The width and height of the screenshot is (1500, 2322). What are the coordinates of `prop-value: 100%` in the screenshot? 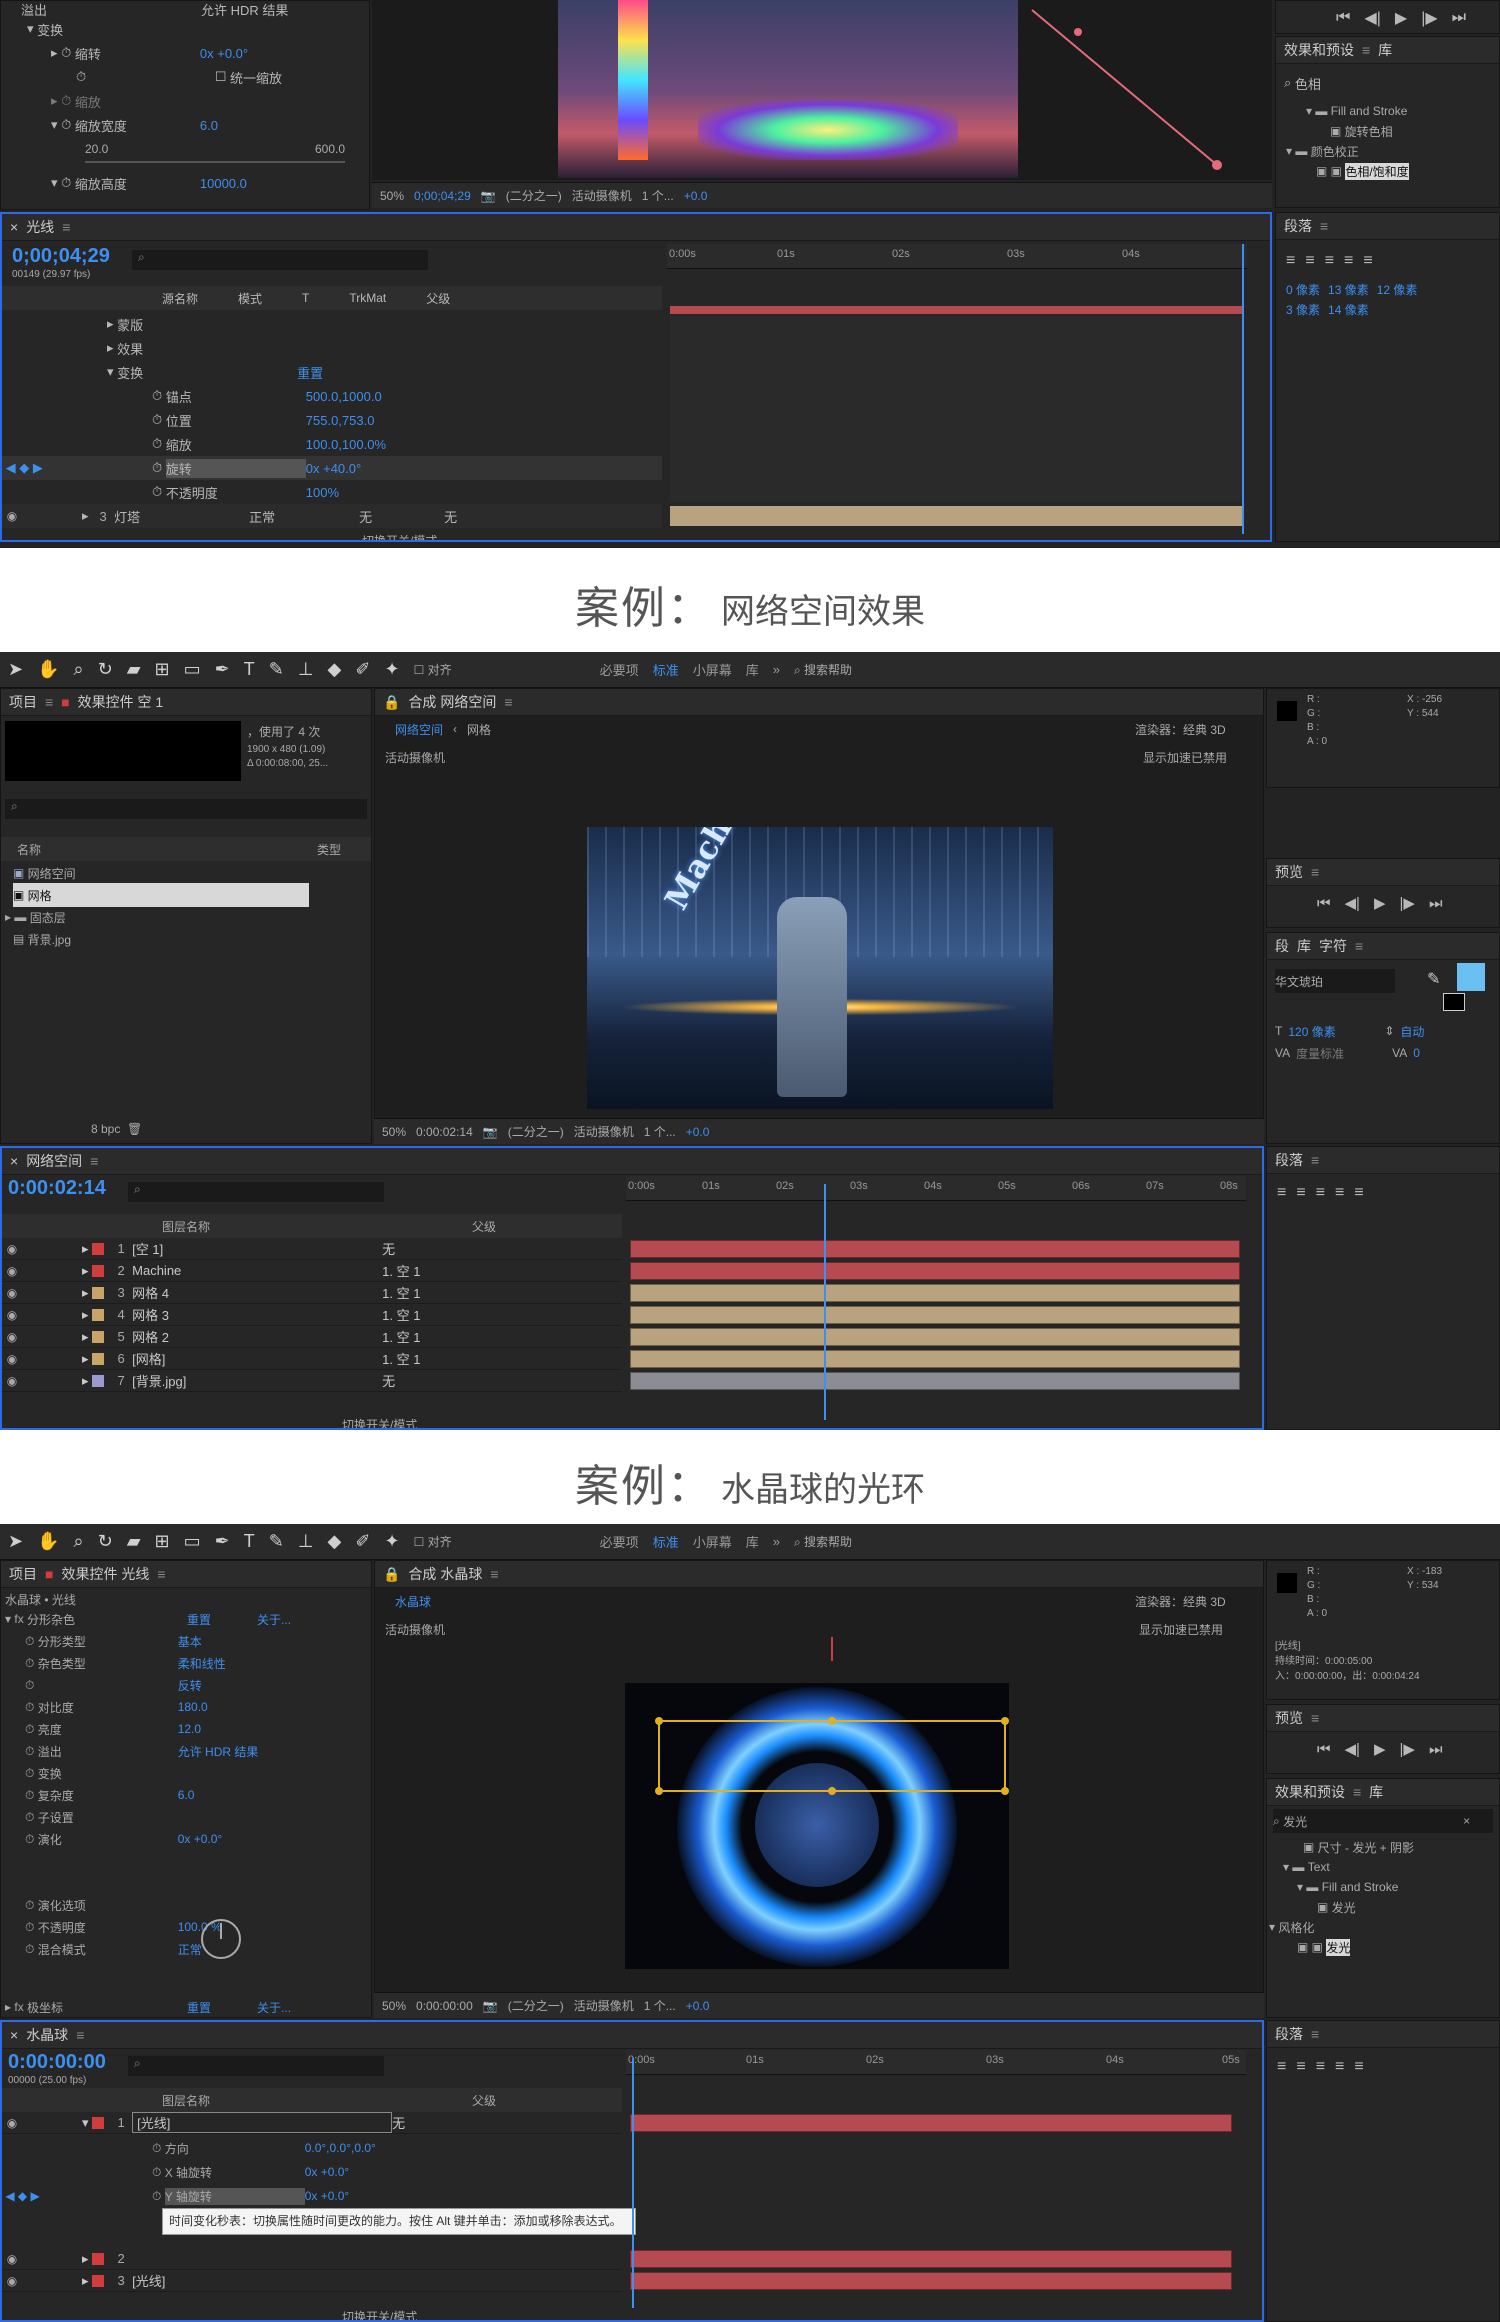 It's located at (322, 492).